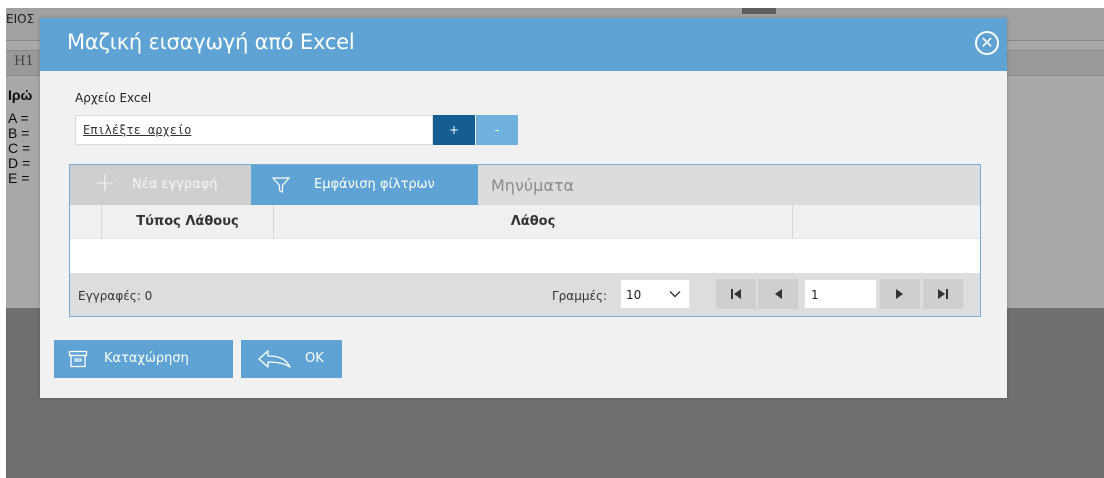  I want to click on rows-per-page-select: 10, so click(655, 294).